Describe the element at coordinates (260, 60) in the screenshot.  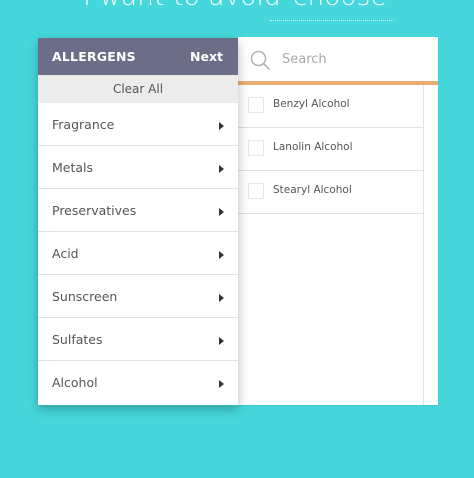
I see `search-icon` at that location.